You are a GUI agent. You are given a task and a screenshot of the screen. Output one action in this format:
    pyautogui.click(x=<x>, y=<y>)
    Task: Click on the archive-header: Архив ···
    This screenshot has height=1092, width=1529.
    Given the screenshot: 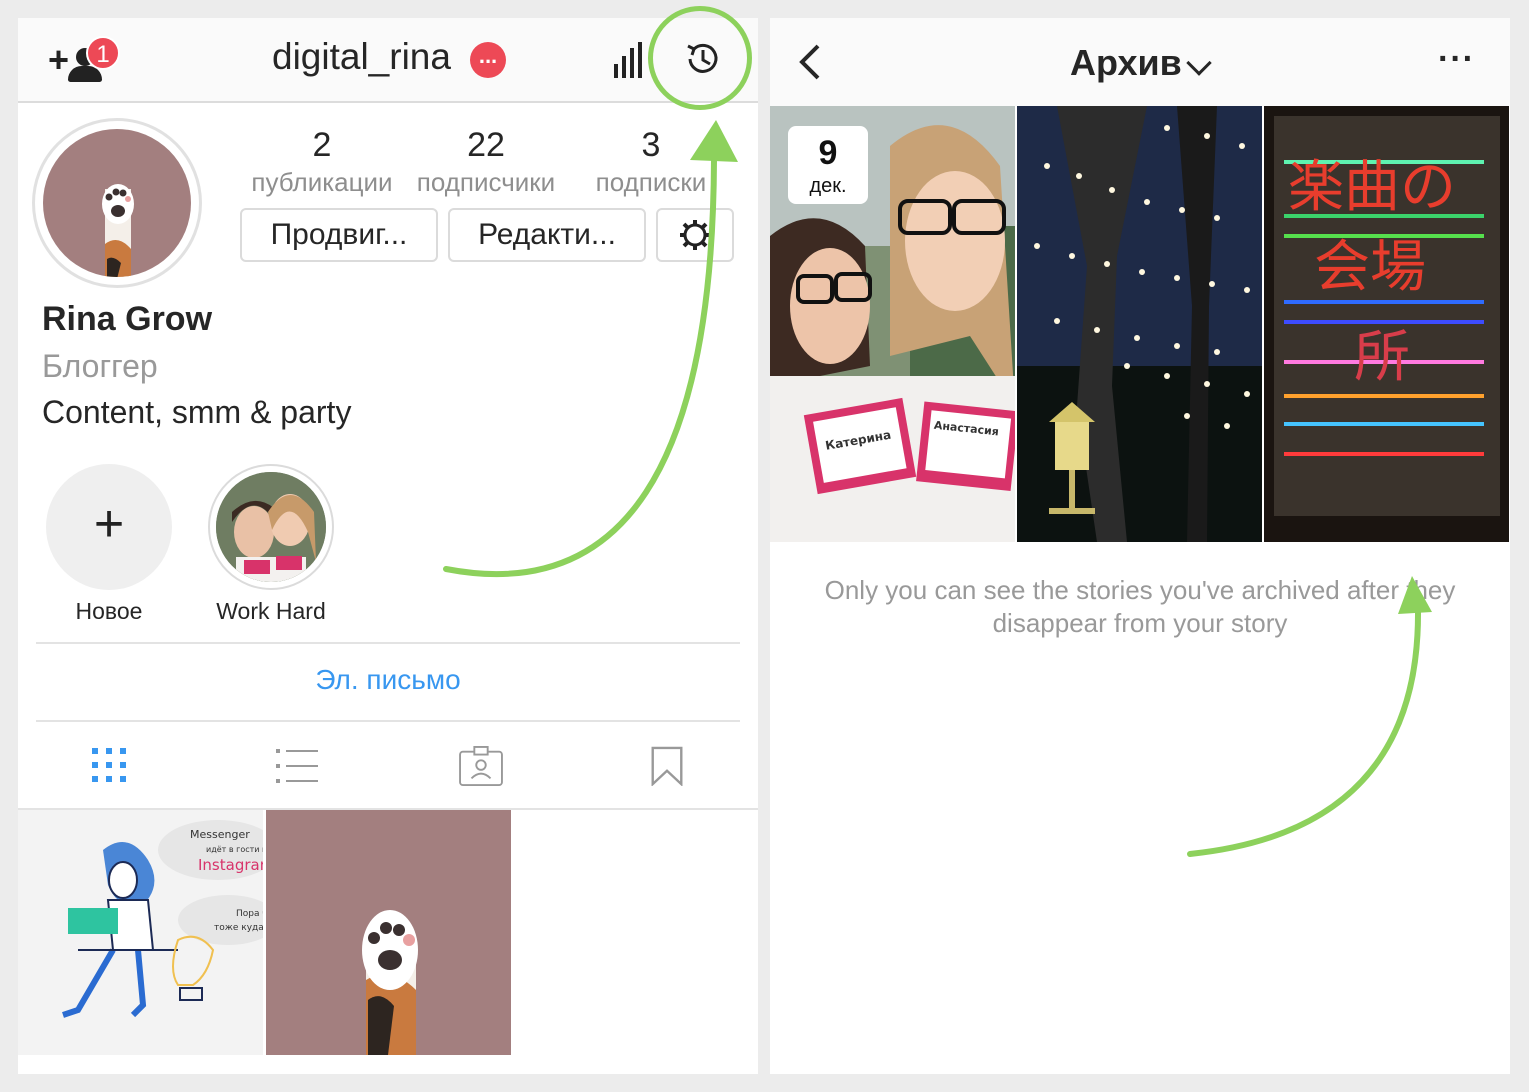 What is the action you would take?
    pyautogui.click(x=1140, y=62)
    